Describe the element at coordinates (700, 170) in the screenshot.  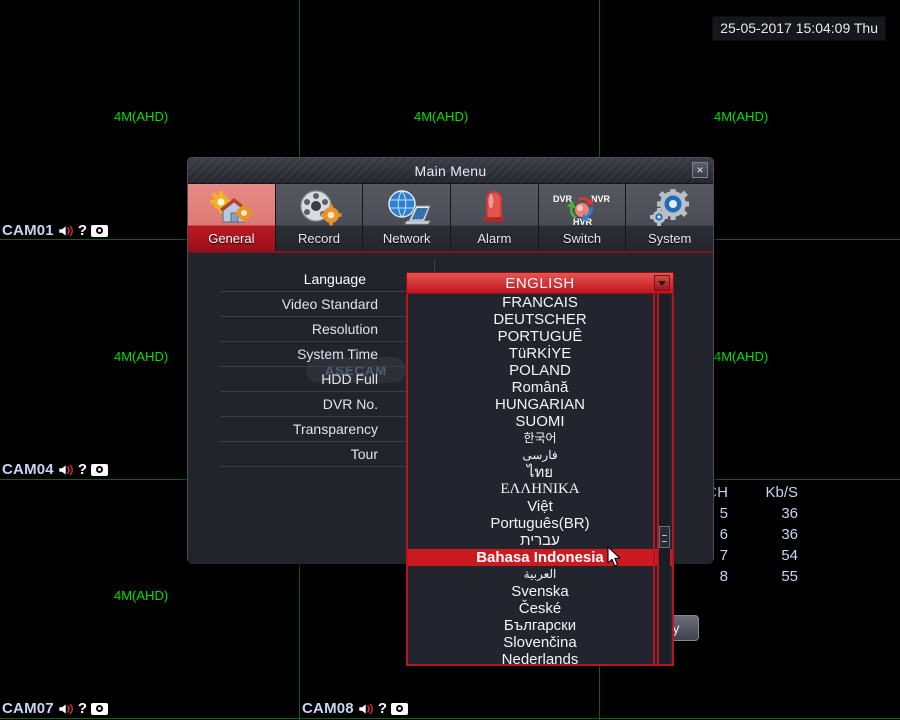
I see `close-icon: ×` at that location.